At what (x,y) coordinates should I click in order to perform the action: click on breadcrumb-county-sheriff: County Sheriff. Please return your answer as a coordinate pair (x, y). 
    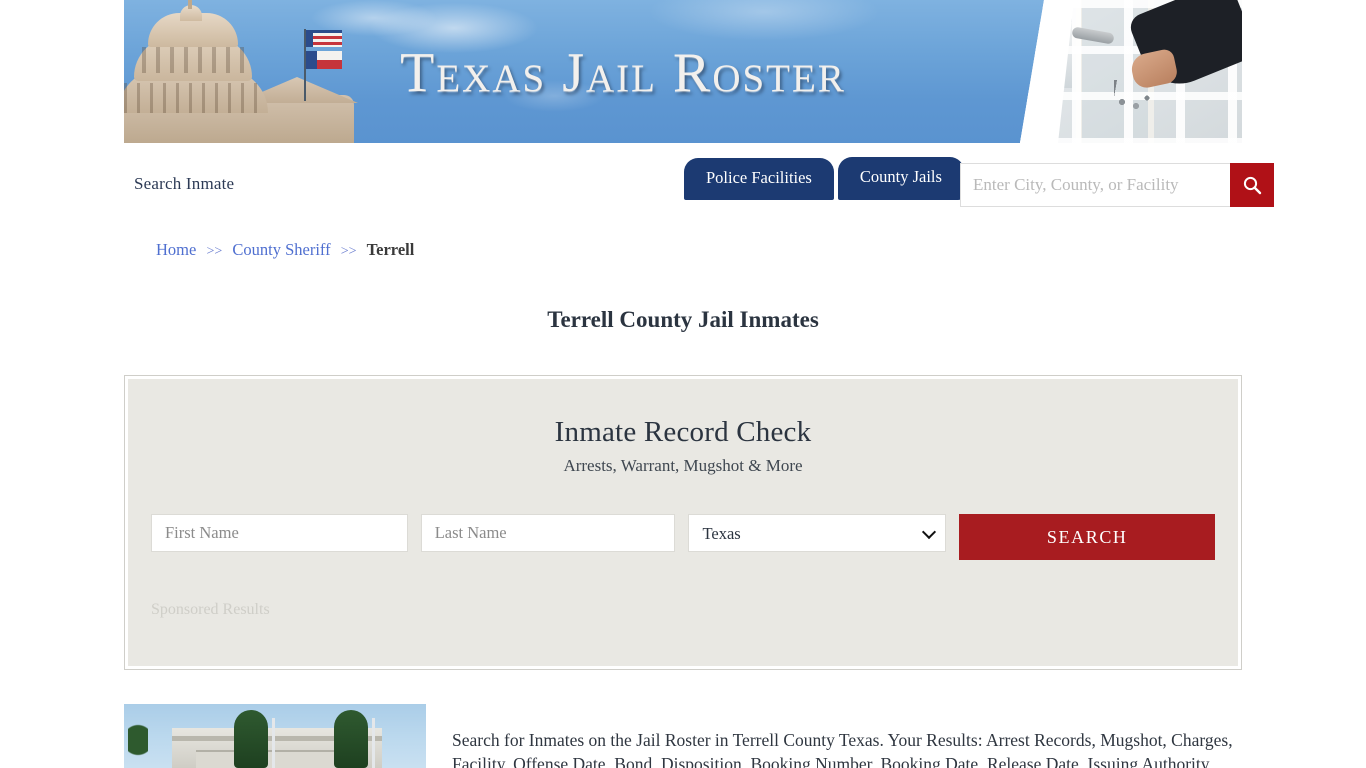
    Looking at the image, I should click on (281, 249).